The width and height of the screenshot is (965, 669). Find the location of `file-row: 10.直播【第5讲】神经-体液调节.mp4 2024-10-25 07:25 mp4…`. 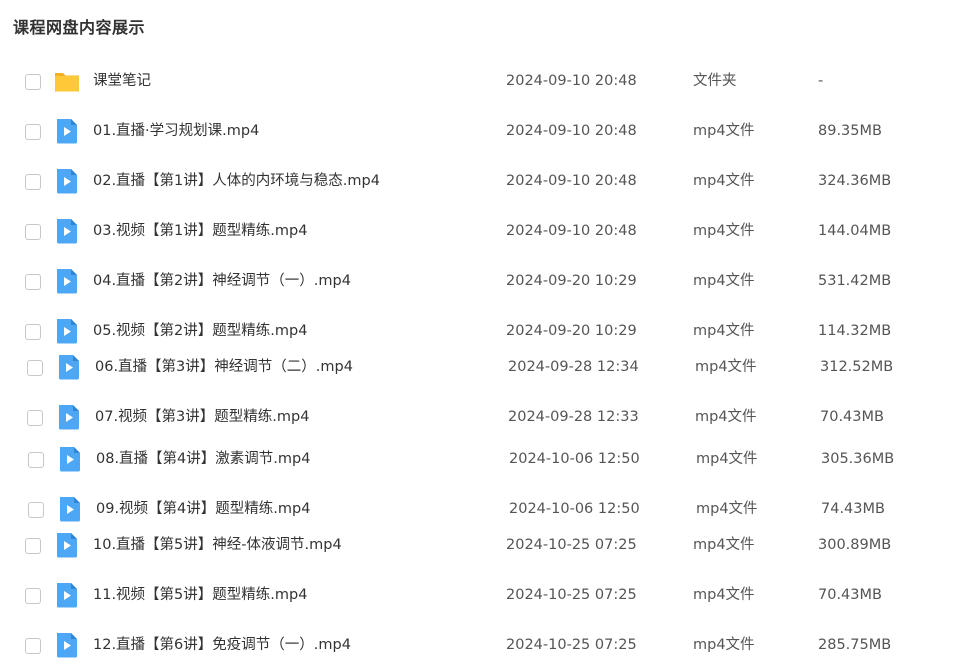

file-row: 10.直播【第5讲】神经-体液调节.mp4 2024-10-25 07:25 mp4… is located at coordinates (482, 545).